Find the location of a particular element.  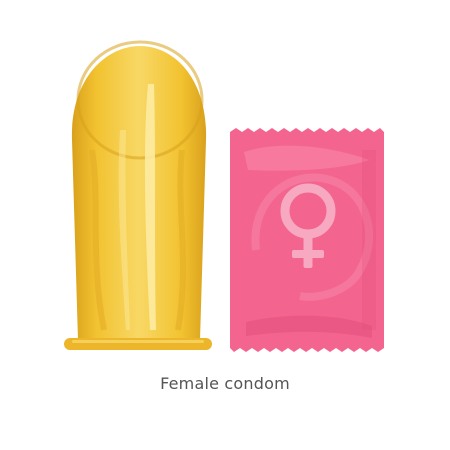

condom-outer-ring is located at coordinates (138, 344).